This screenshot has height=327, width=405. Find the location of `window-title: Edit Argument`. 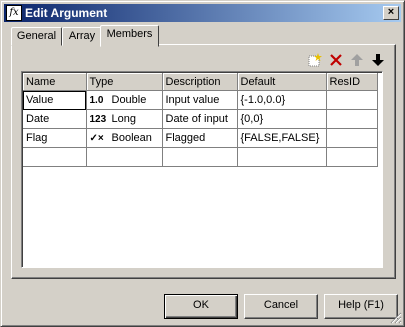

window-title: Edit Argument is located at coordinates (66, 13).